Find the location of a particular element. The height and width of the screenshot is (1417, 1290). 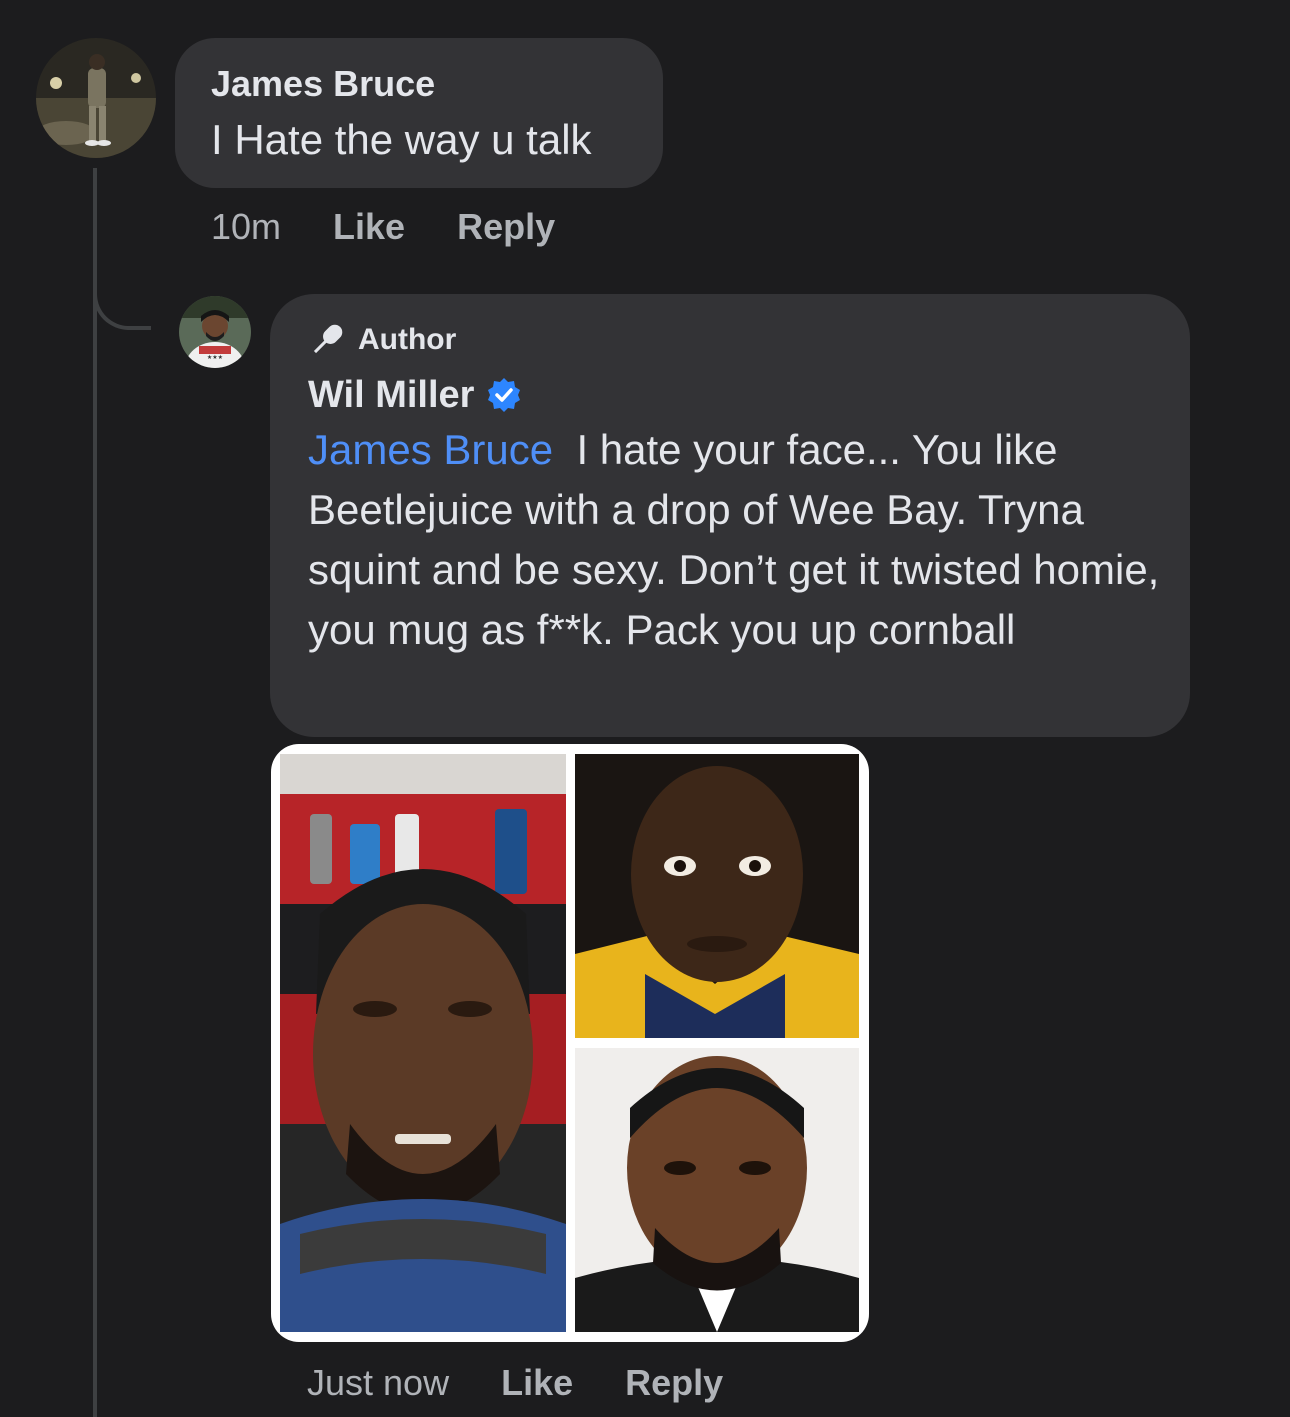

collage-photo-bottom-right is located at coordinates (717, 1190).